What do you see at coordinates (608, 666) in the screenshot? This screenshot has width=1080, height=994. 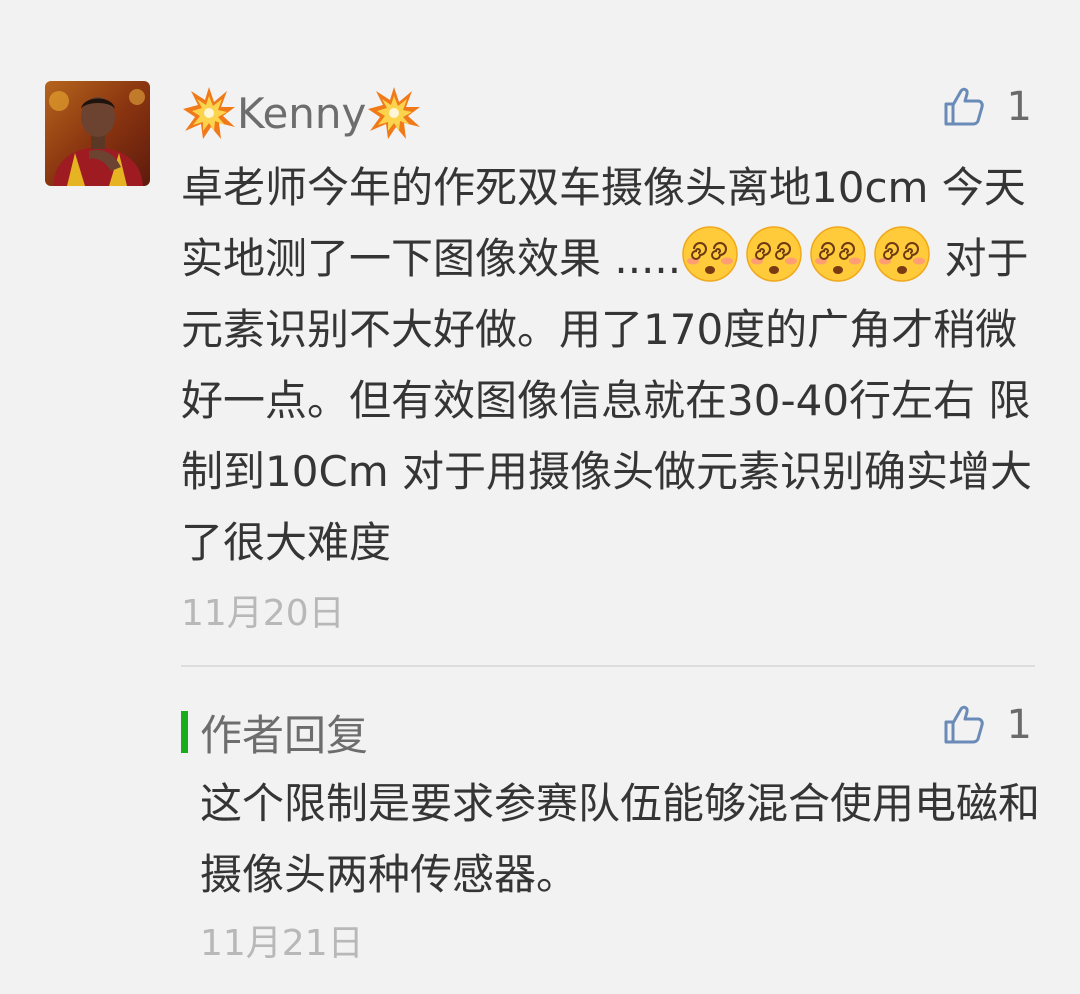 I see `divider` at bounding box center [608, 666].